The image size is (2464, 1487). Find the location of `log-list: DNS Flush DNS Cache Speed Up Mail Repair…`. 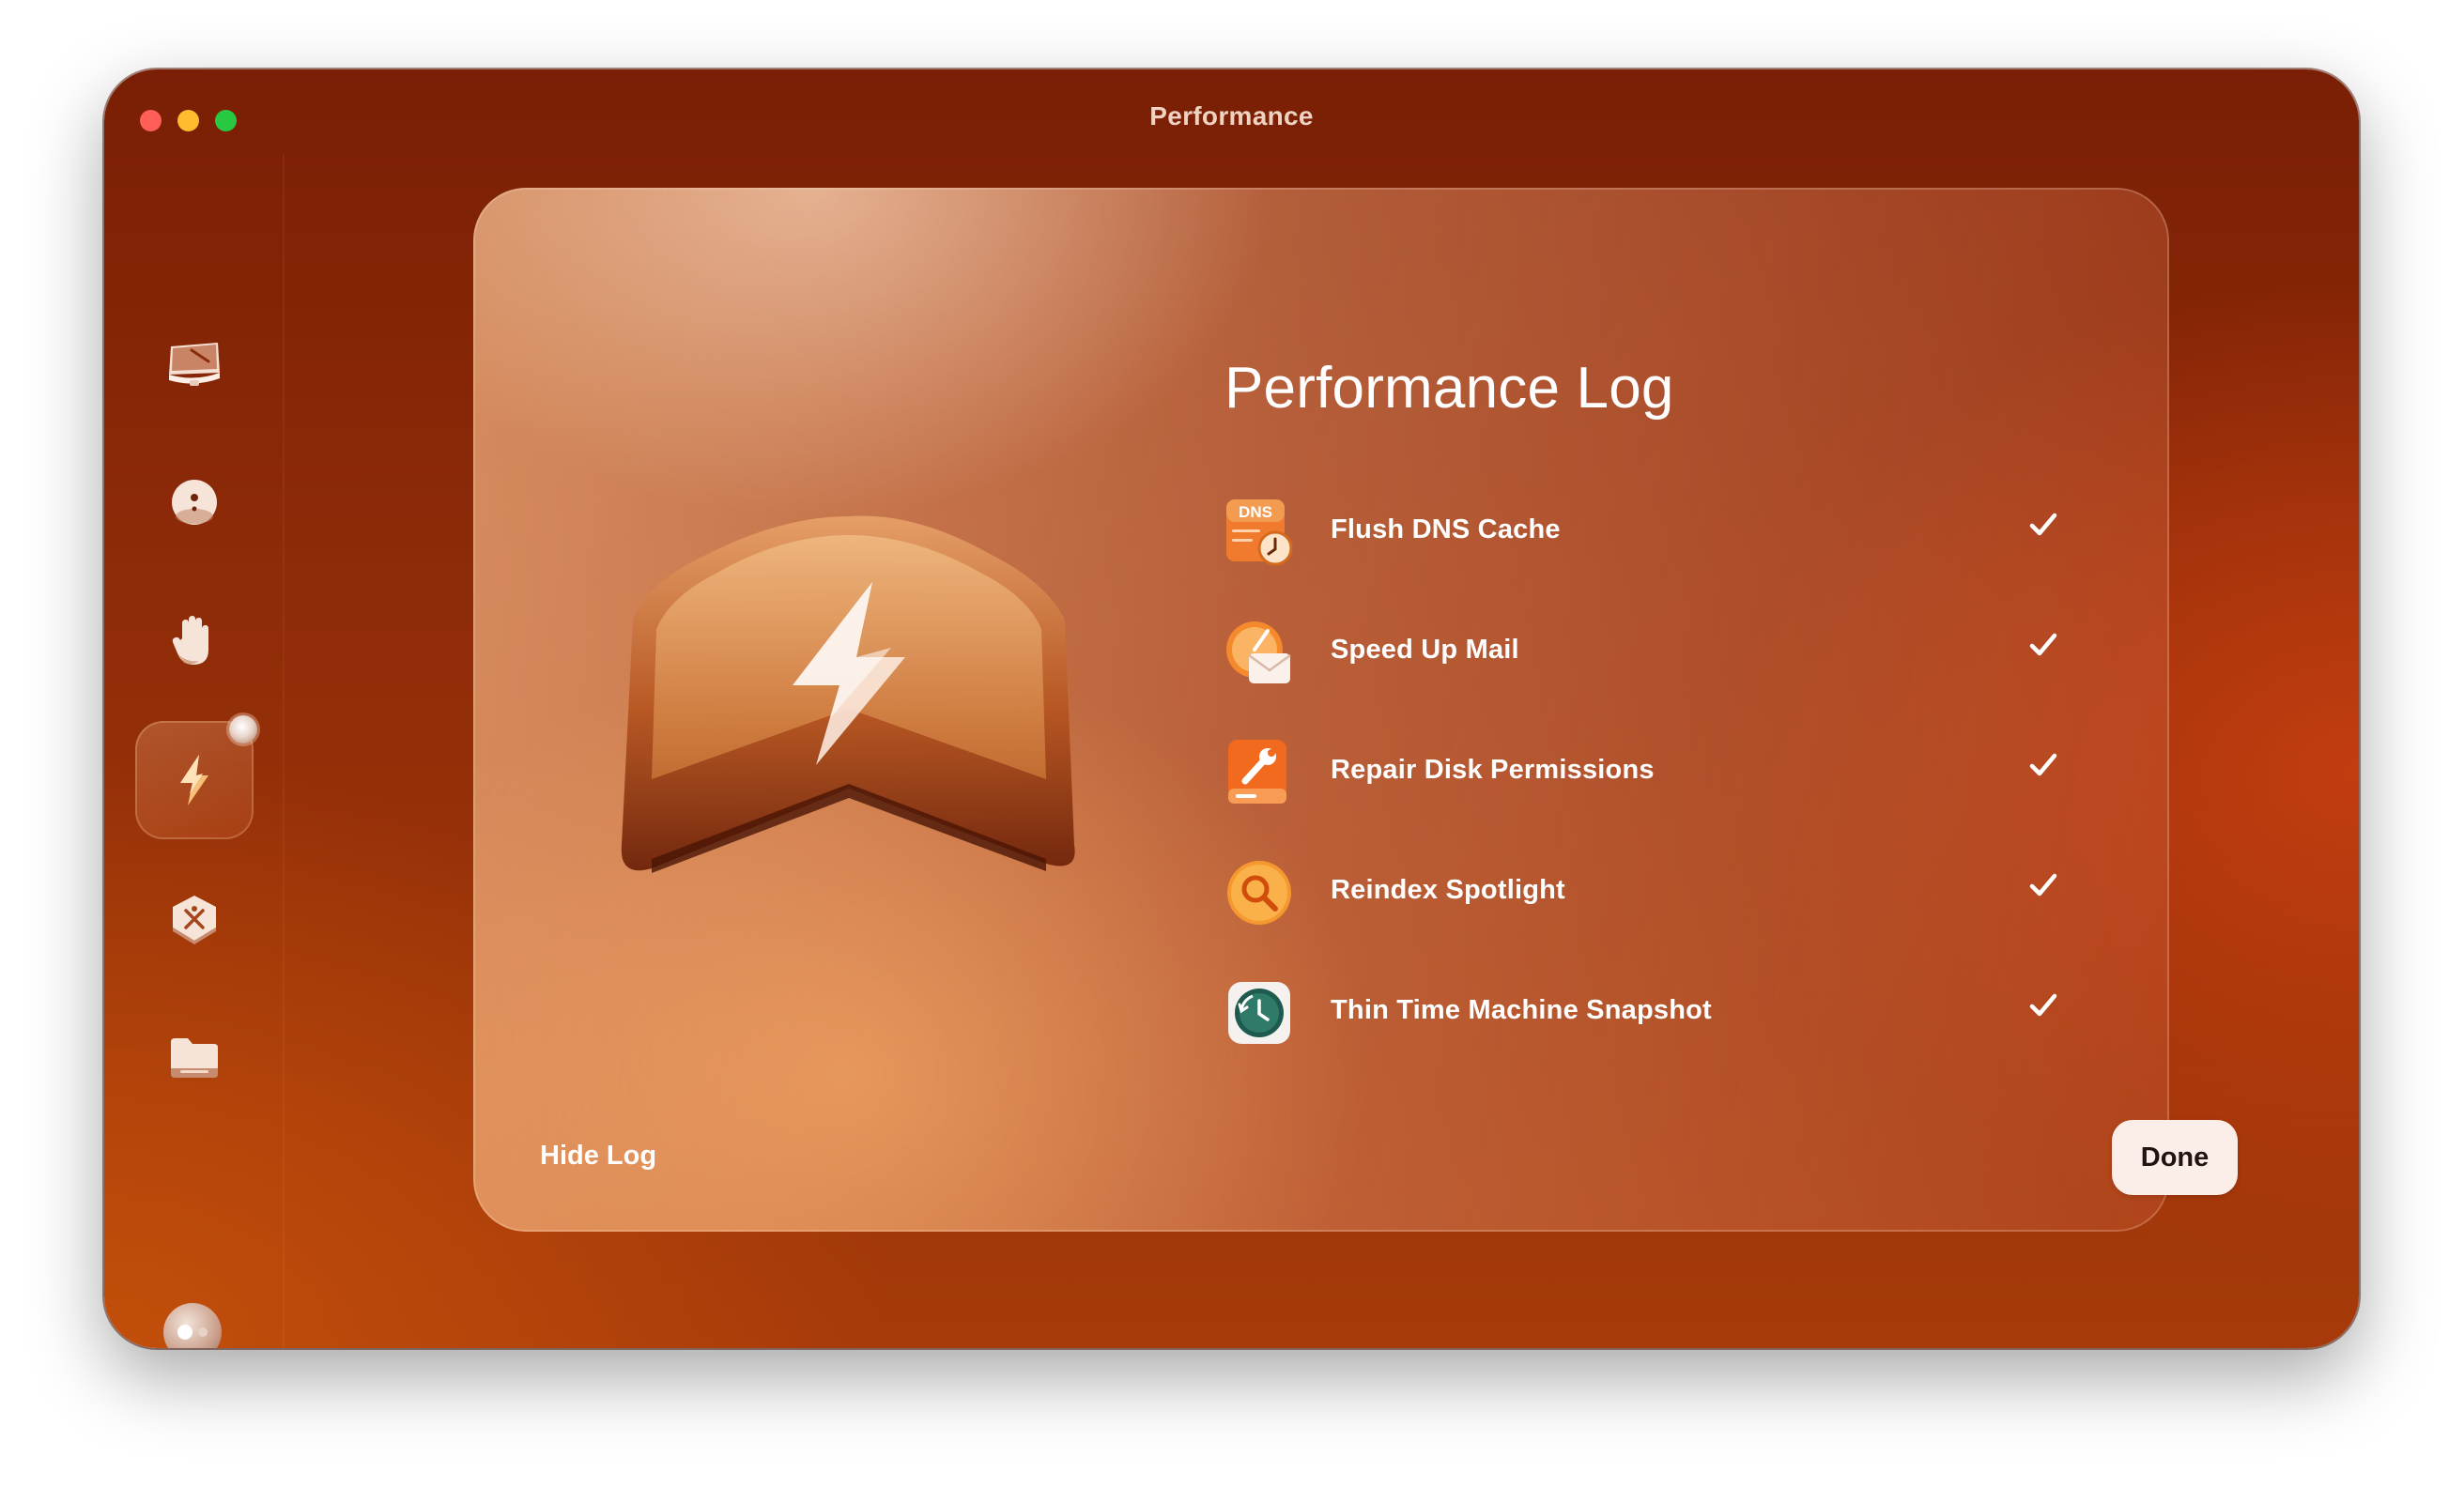

log-list: DNS Flush DNS Cache Speed Up Mail Repair… is located at coordinates (1647, 798).